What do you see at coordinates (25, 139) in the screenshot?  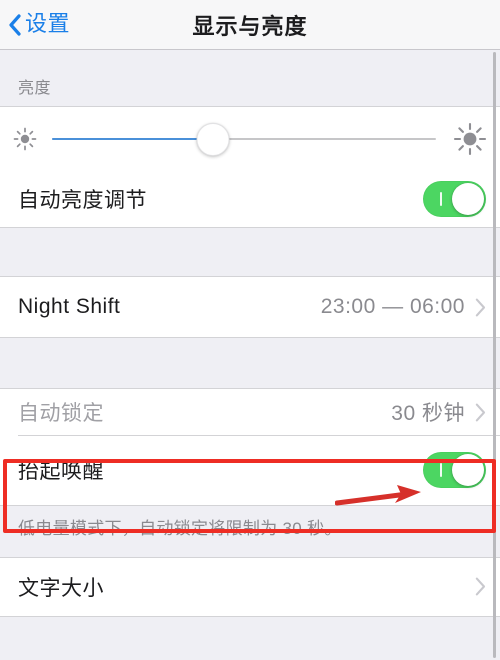 I see `sun-small-icon` at bounding box center [25, 139].